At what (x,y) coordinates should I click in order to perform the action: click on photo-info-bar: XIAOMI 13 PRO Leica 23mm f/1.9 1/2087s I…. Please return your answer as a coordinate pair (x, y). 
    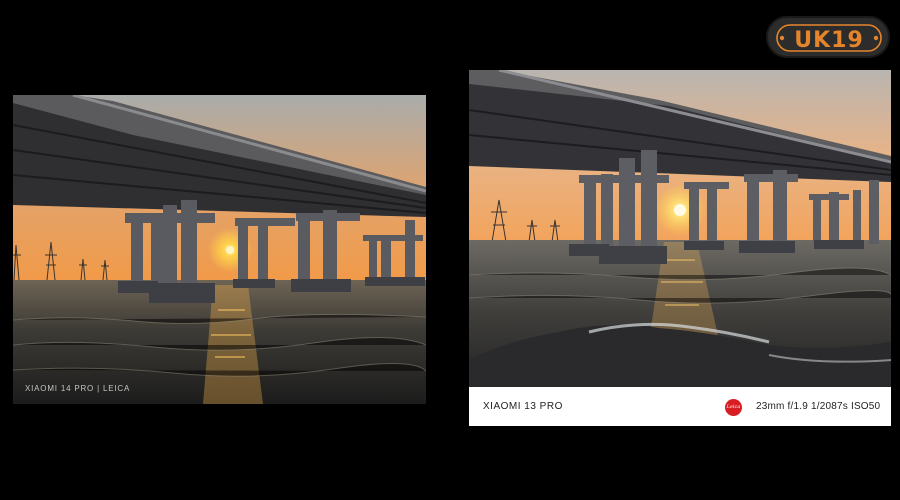
    Looking at the image, I should click on (680, 406).